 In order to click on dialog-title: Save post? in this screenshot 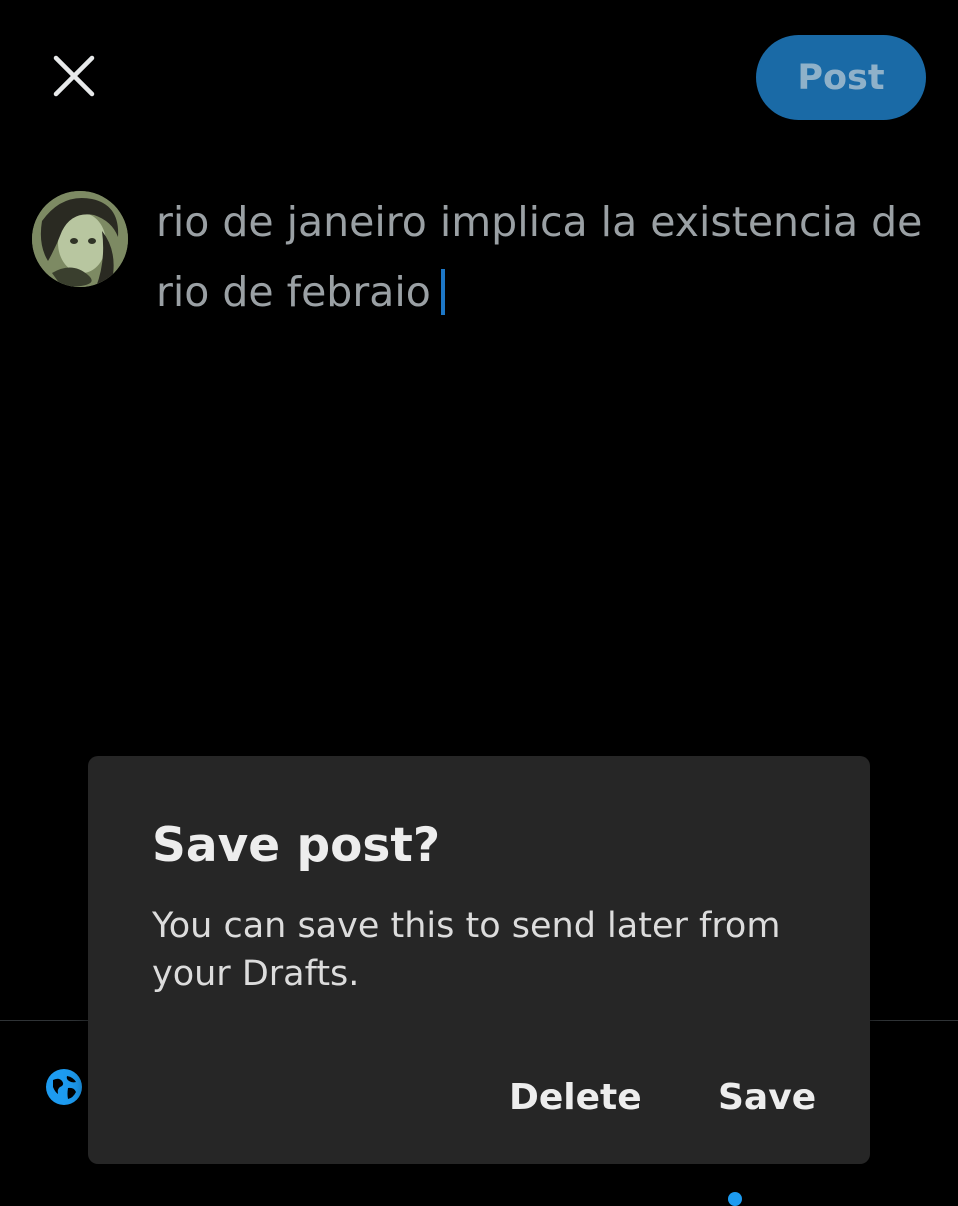, I will do `click(296, 845)`.